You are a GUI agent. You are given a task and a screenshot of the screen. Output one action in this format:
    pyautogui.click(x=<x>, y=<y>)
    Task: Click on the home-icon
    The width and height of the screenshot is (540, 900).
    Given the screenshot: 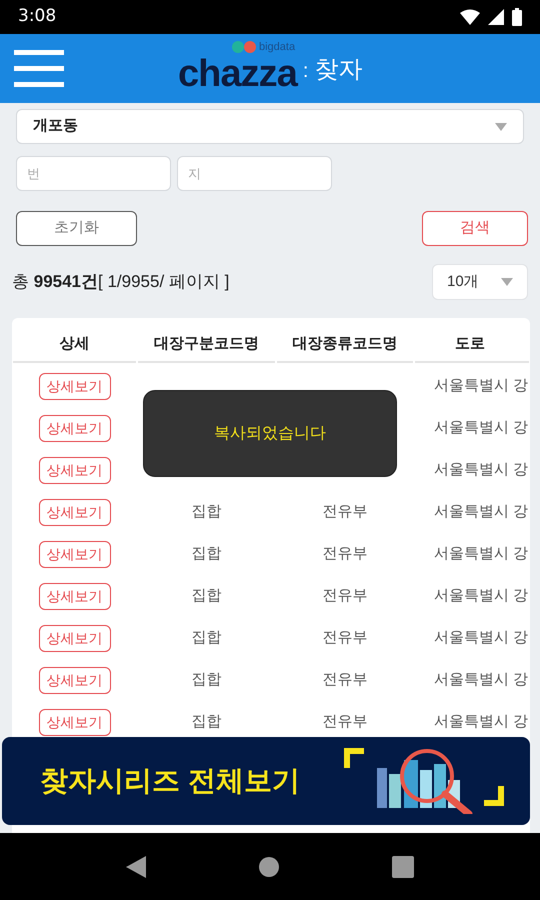 What is the action you would take?
    pyautogui.click(x=268, y=866)
    